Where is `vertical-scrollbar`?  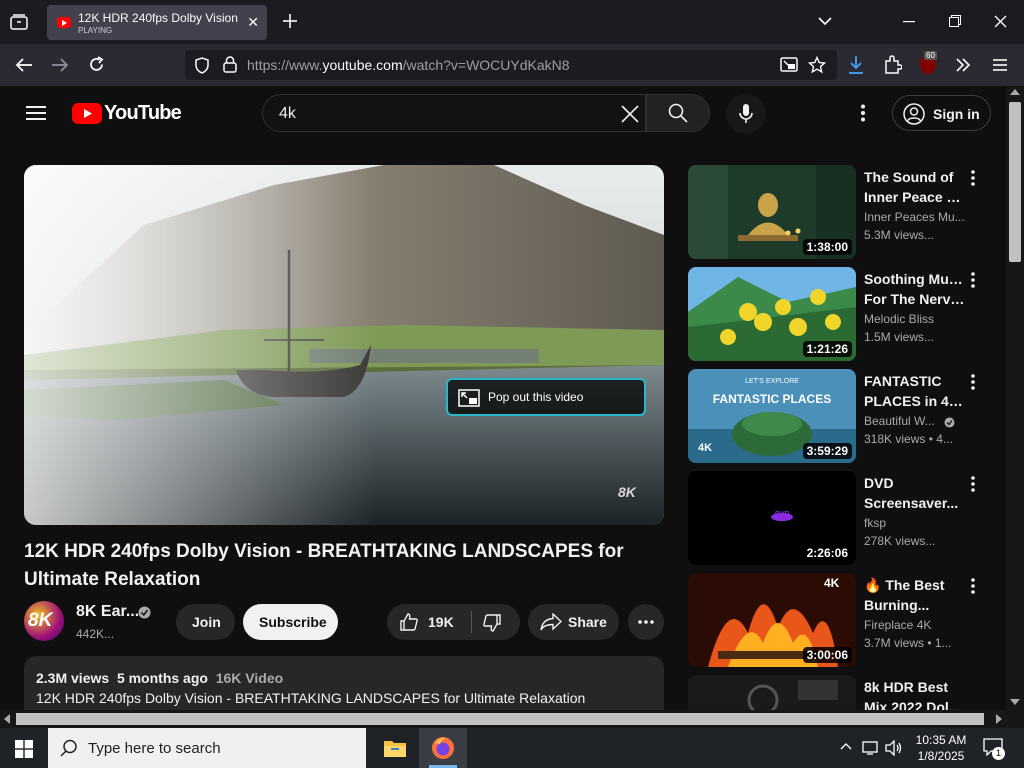
vertical-scrollbar is located at coordinates (1015, 398).